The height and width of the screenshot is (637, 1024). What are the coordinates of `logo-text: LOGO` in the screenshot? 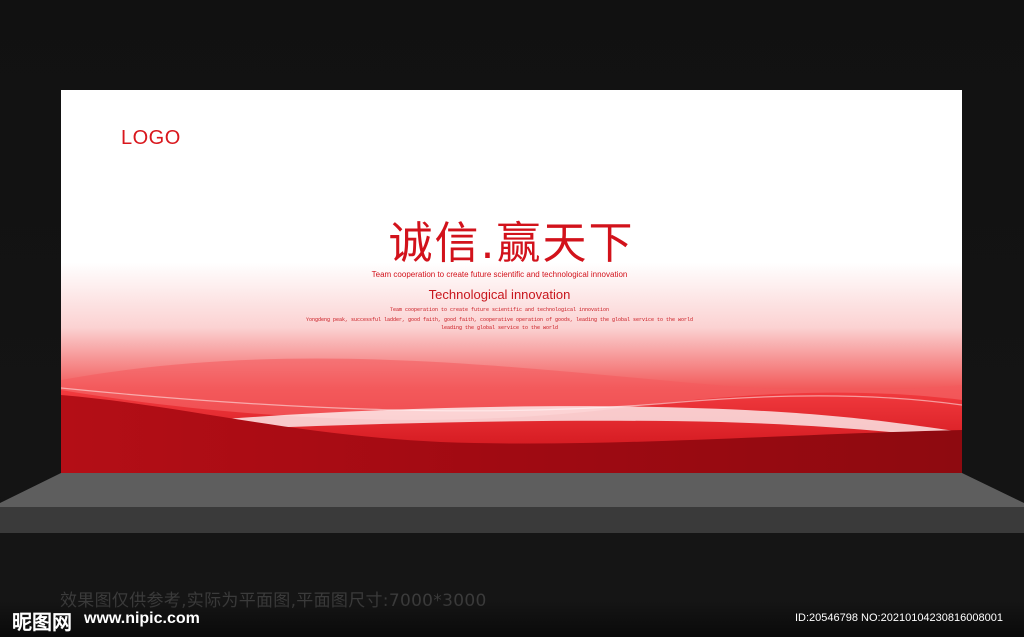 It's located at (151, 138).